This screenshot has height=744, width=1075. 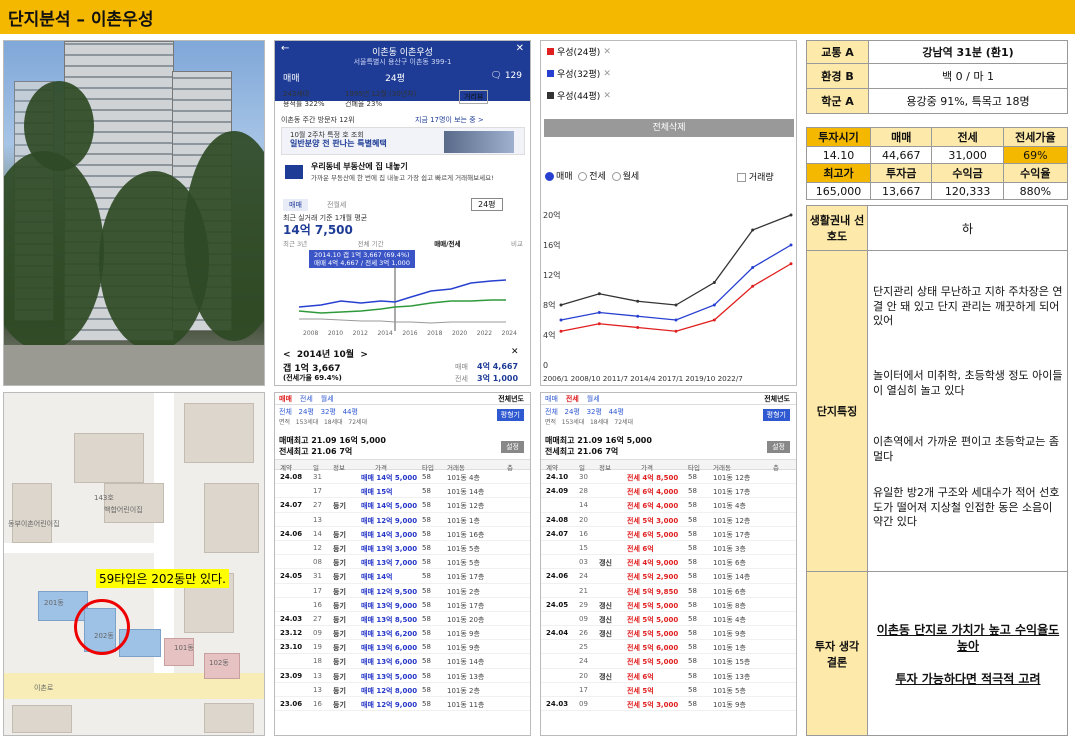 I want to click on tx-dong: 101동 12층, so click(x=732, y=478).